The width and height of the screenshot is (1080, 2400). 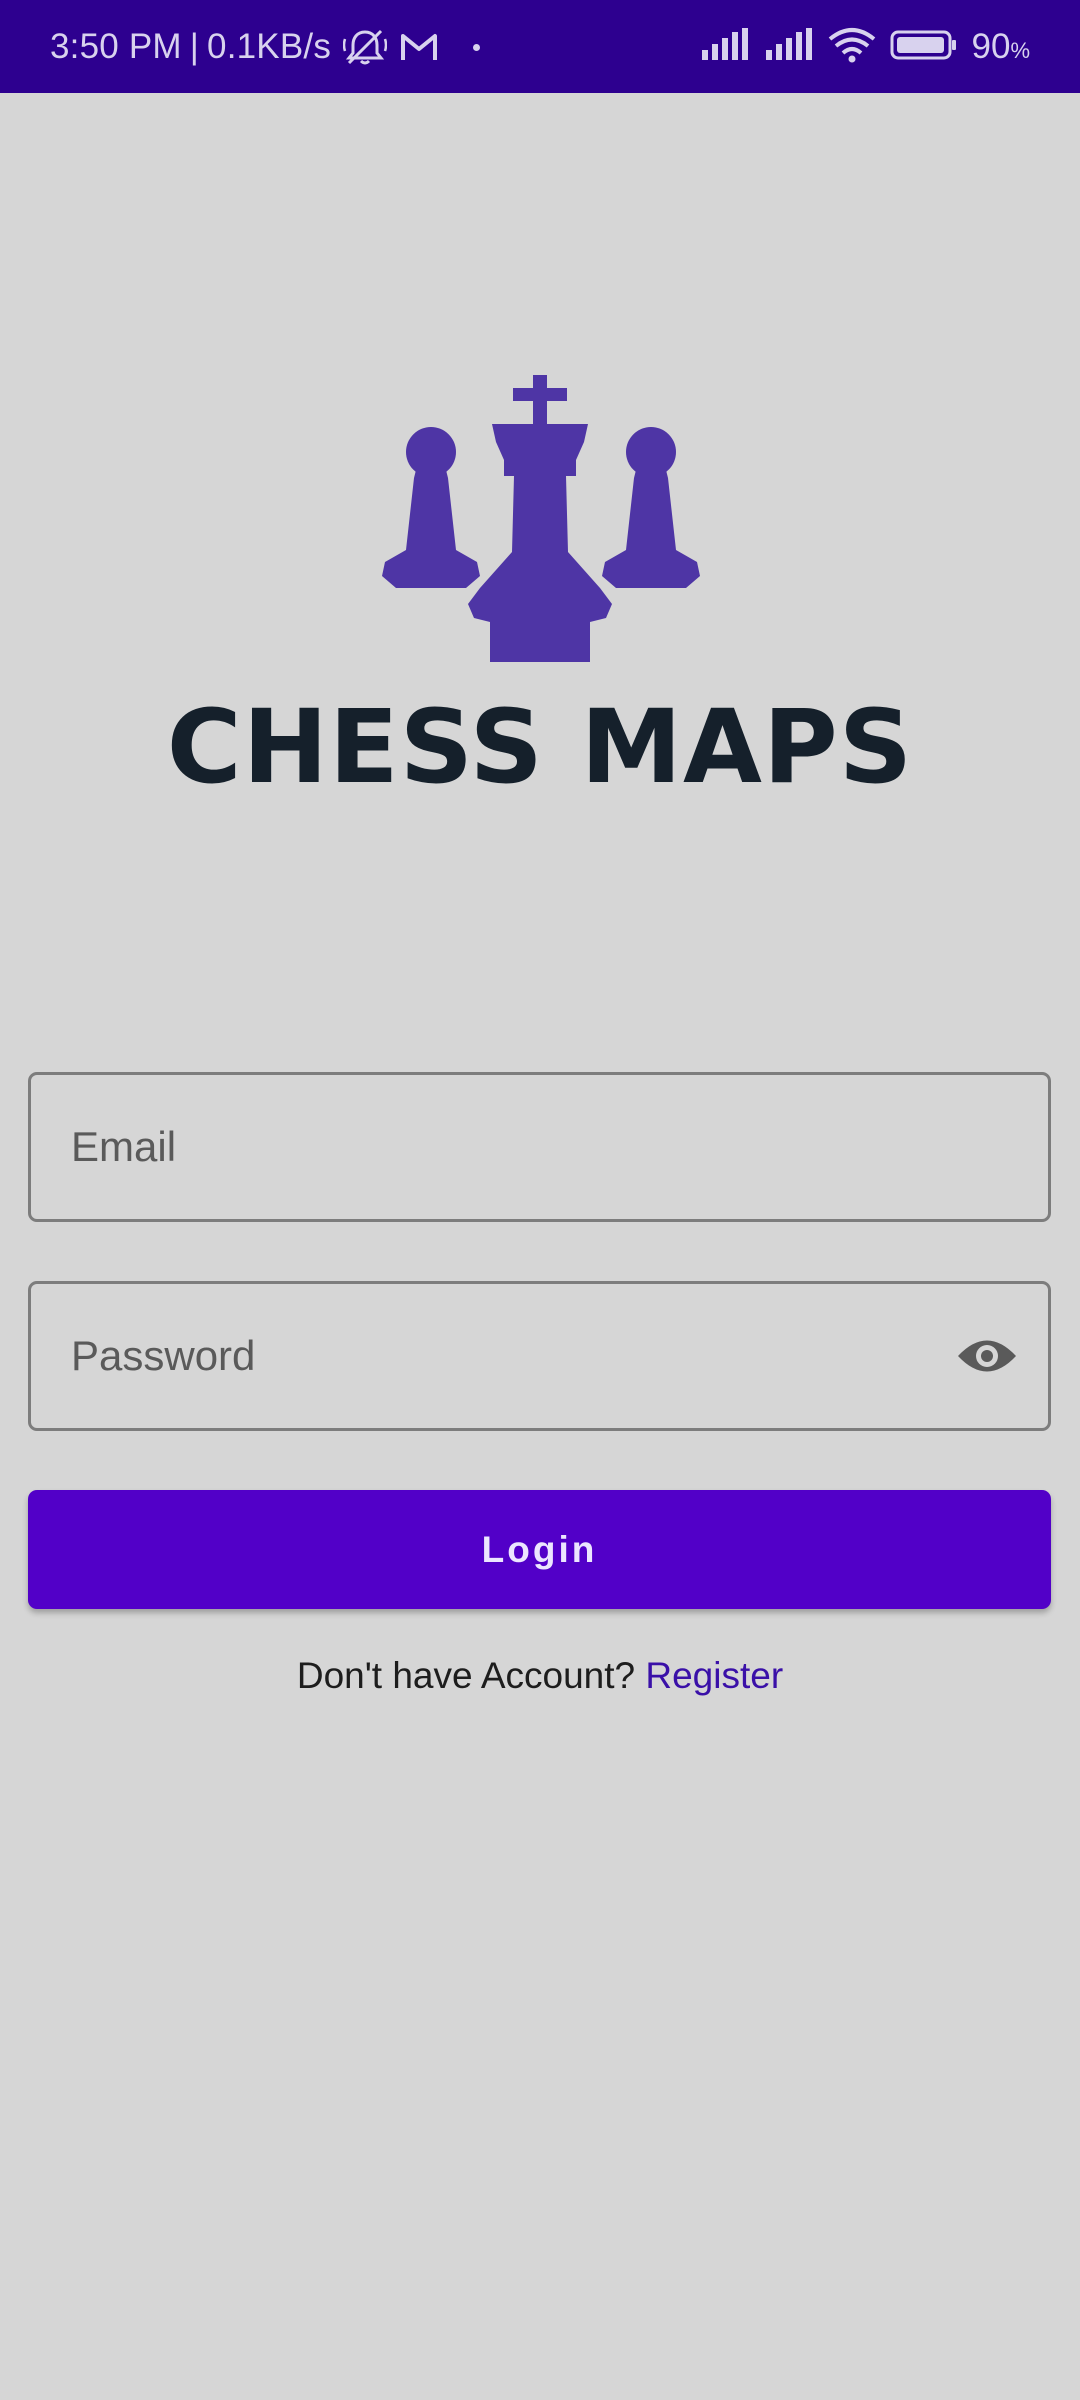 What do you see at coordinates (269, 46) in the screenshot?
I see `network-speed: 0.1KB/s` at bounding box center [269, 46].